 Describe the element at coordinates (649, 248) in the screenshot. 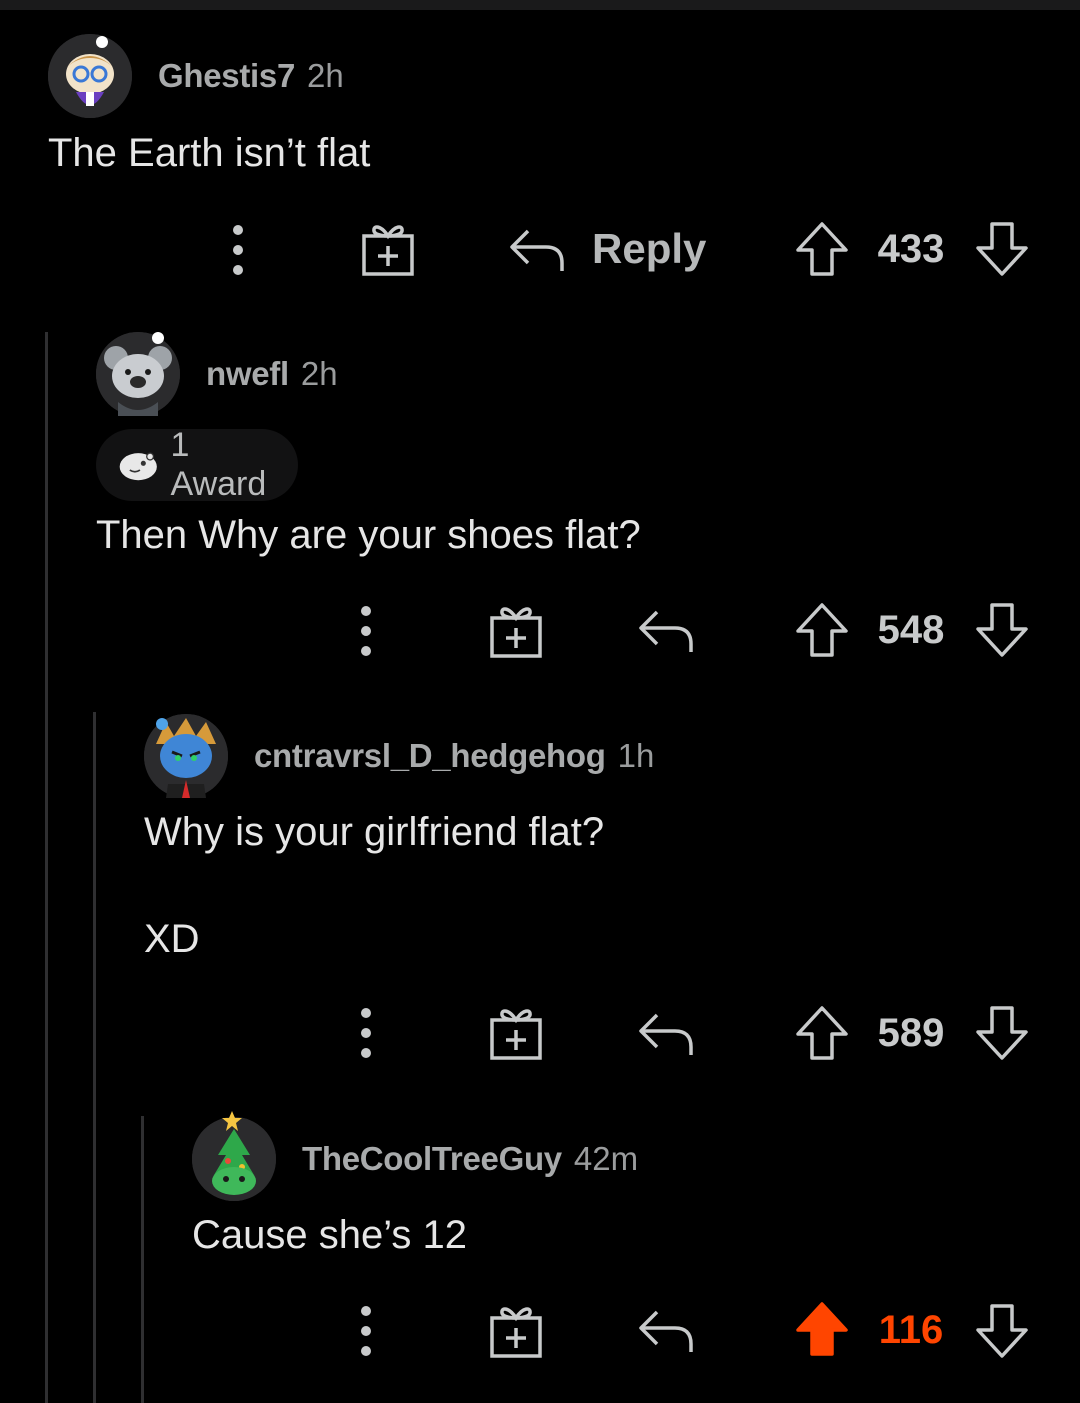

I see `reply-label: Reply` at that location.